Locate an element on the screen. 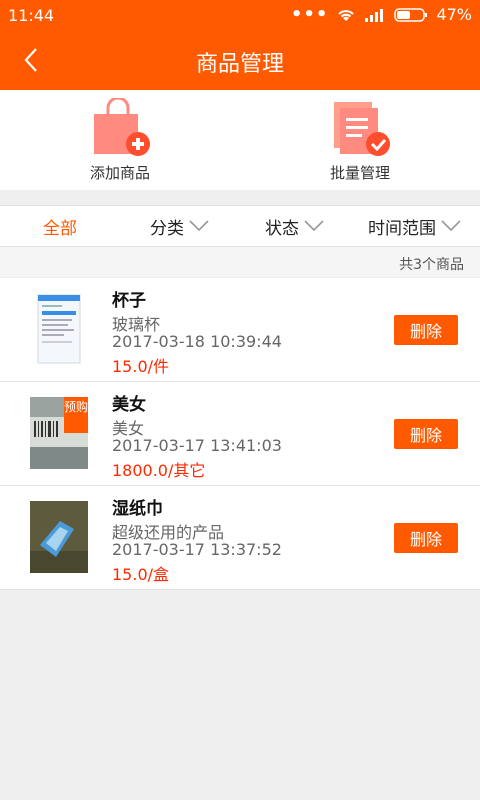 This screenshot has height=800, width=480. add-product-label: 添加商品 is located at coordinates (119, 173).